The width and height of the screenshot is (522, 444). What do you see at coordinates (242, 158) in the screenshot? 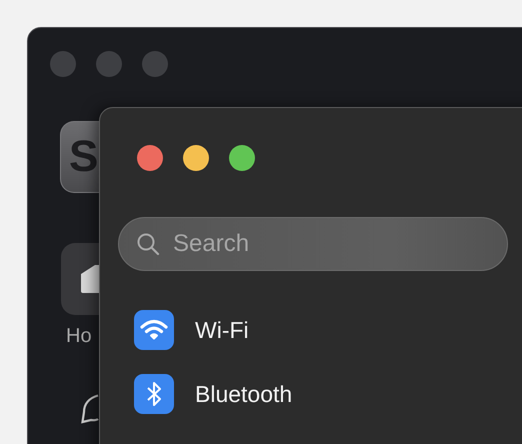
I see `zoom-button` at bounding box center [242, 158].